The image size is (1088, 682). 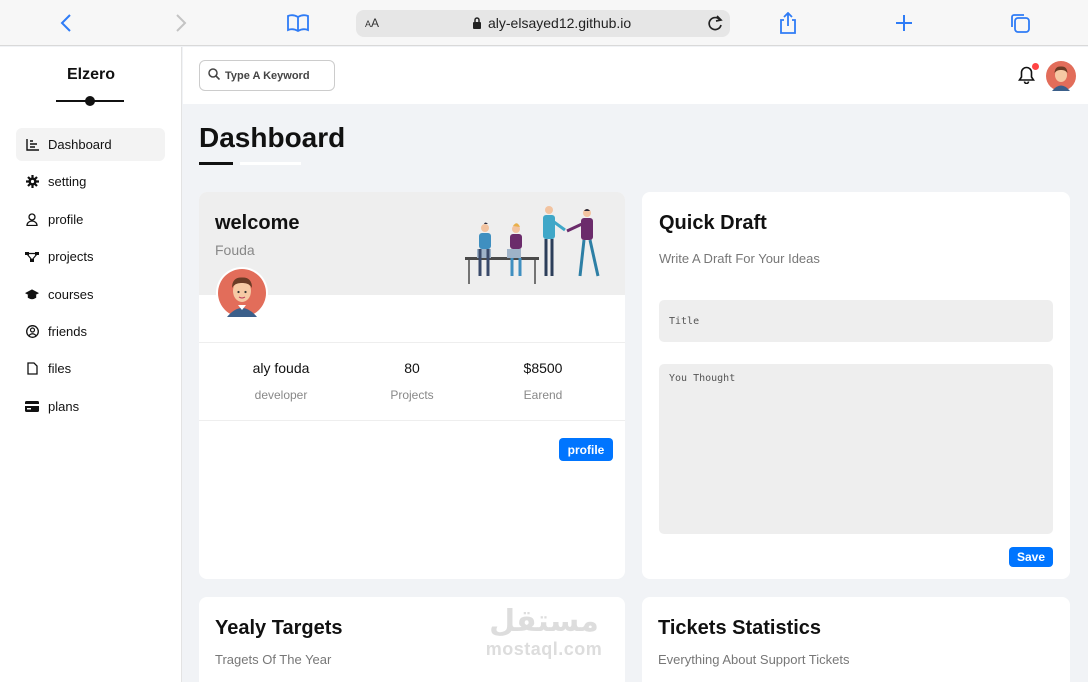 I want to click on reload-icon, so click(x=715, y=24).